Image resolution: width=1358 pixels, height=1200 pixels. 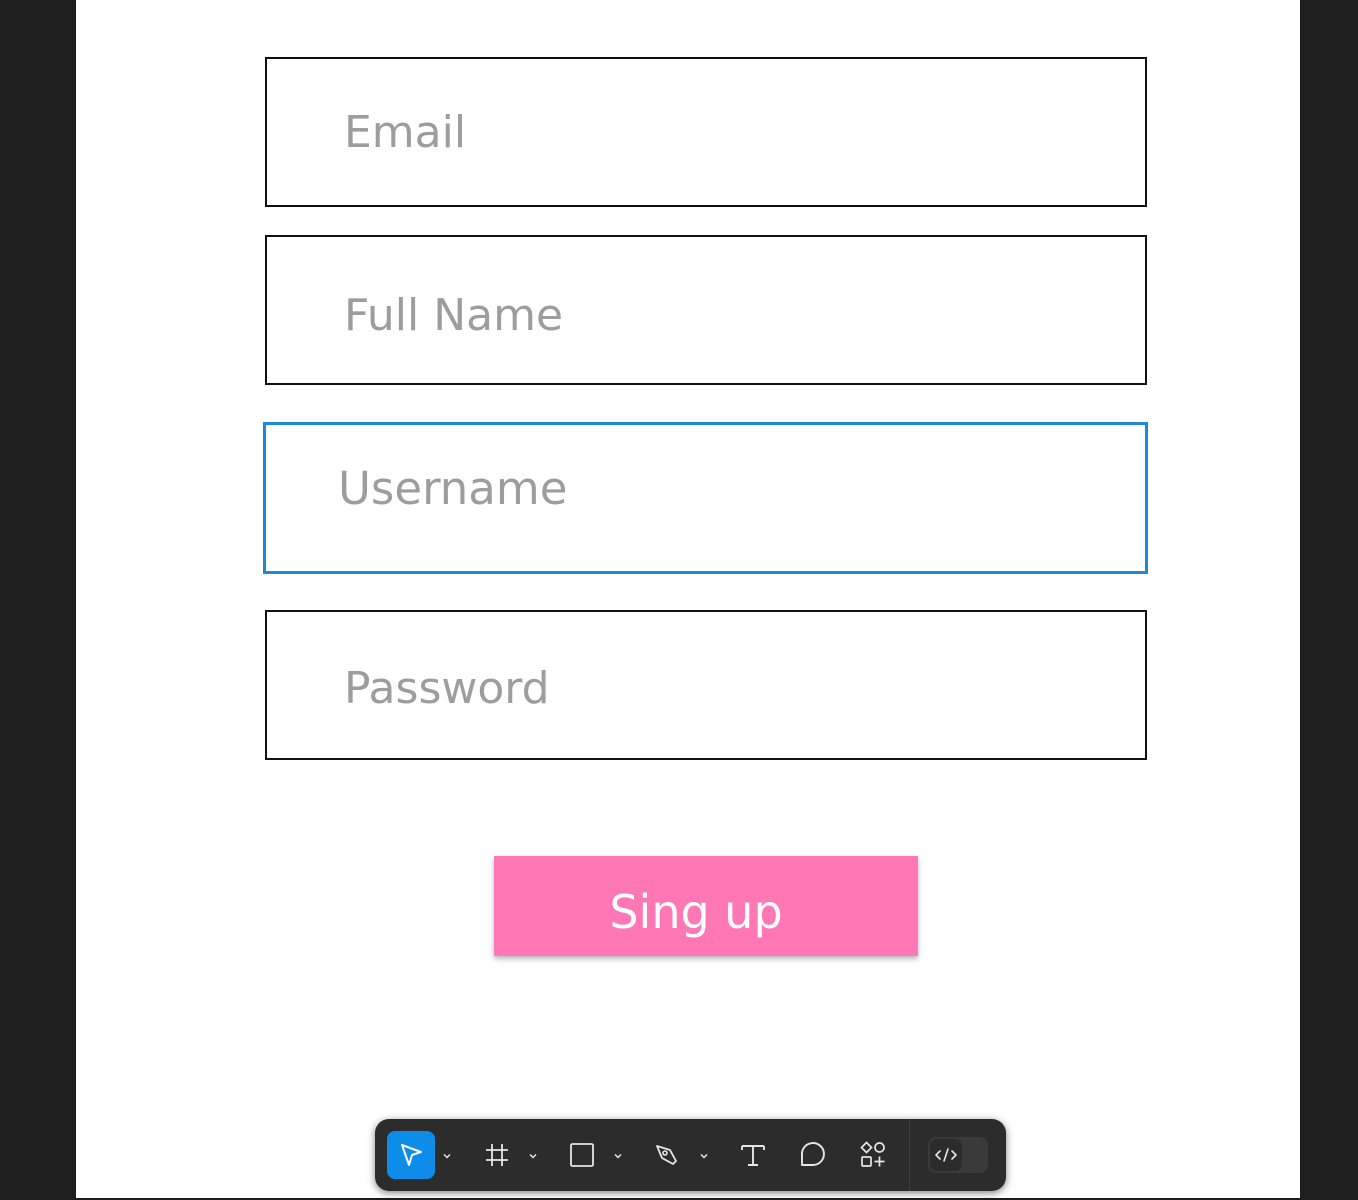 I want to click on password-placeholder: Password, so click(x=447, y=688).